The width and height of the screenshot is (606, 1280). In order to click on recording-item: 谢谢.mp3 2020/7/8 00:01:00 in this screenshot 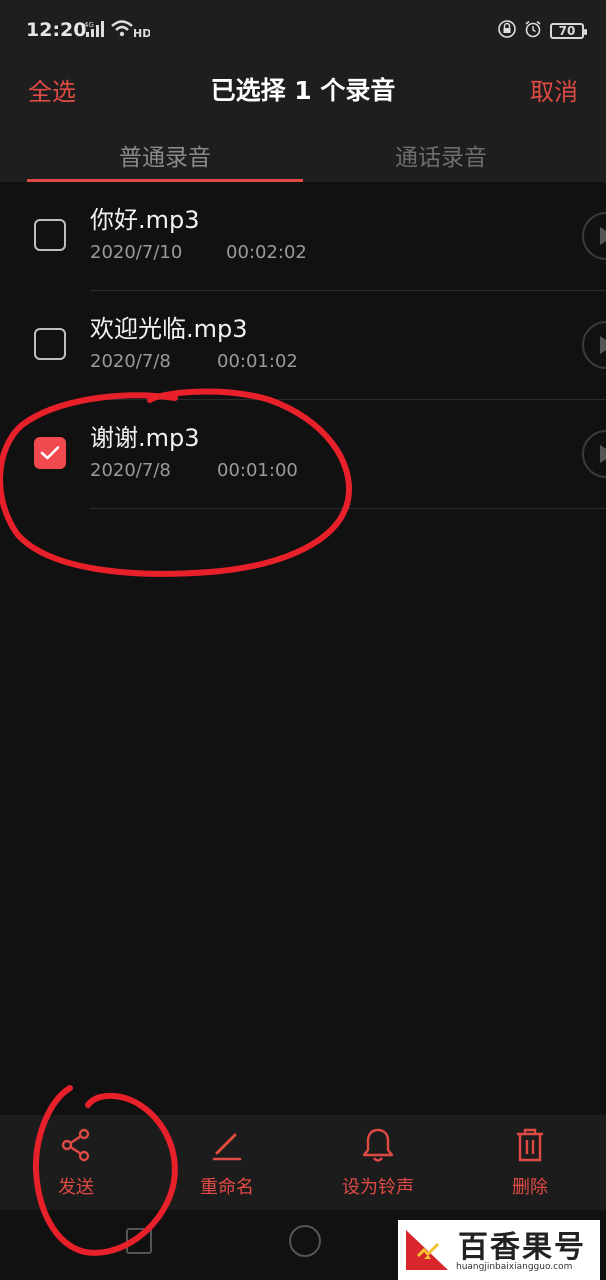, I will do `click(303, 454)`.